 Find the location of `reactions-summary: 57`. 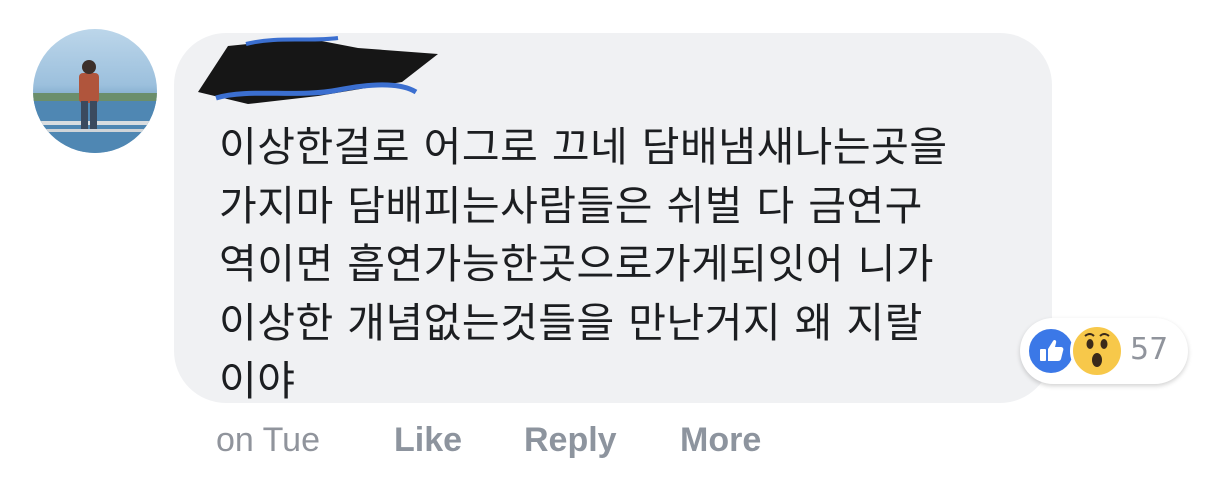

reactions-summary: 57 is located at coordinates (1104, 351).